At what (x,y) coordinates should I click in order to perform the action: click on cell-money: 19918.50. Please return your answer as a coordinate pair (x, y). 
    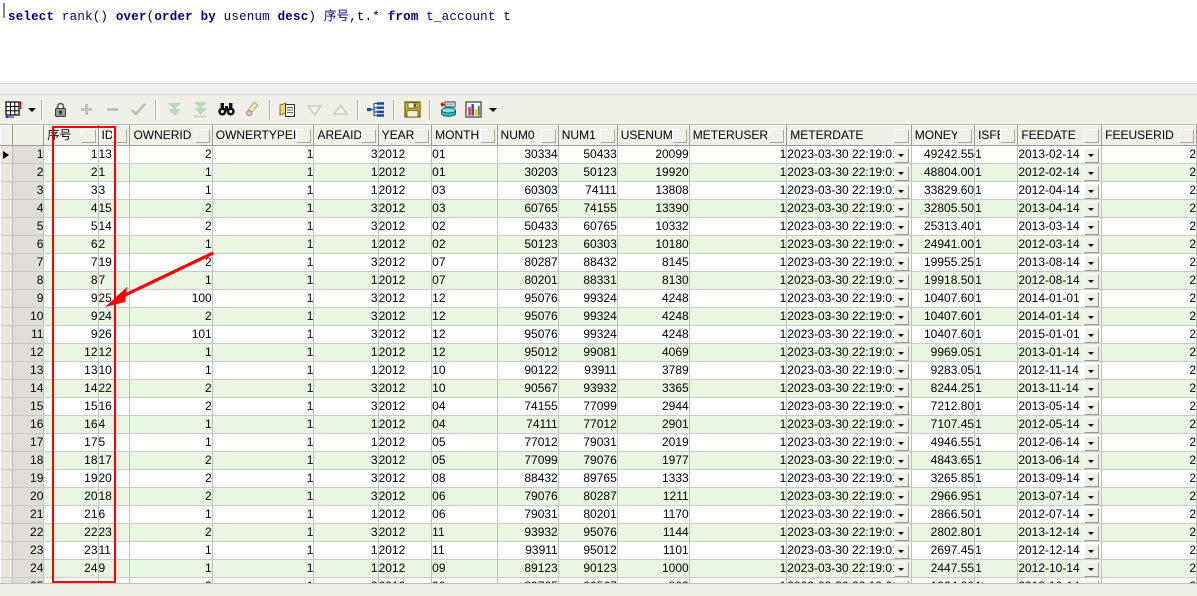
    Looking at the image, I should click on (943, 280).